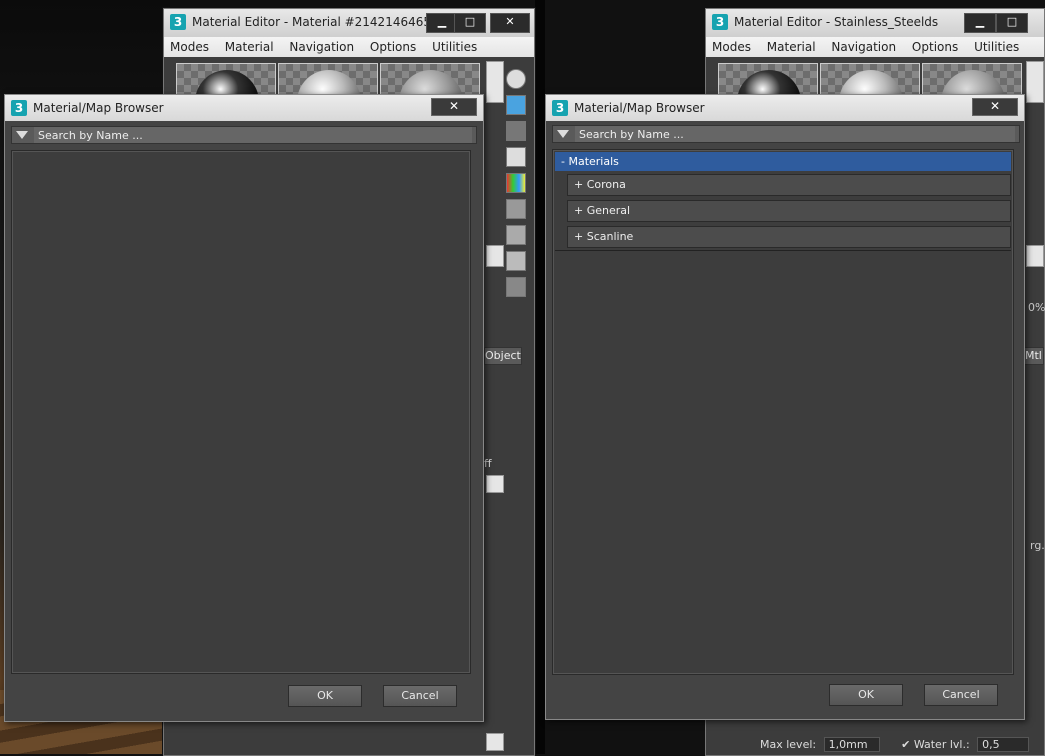 This screenshot has height=756, width=1045. I want to click on category-general: + General, so click(789, 211).